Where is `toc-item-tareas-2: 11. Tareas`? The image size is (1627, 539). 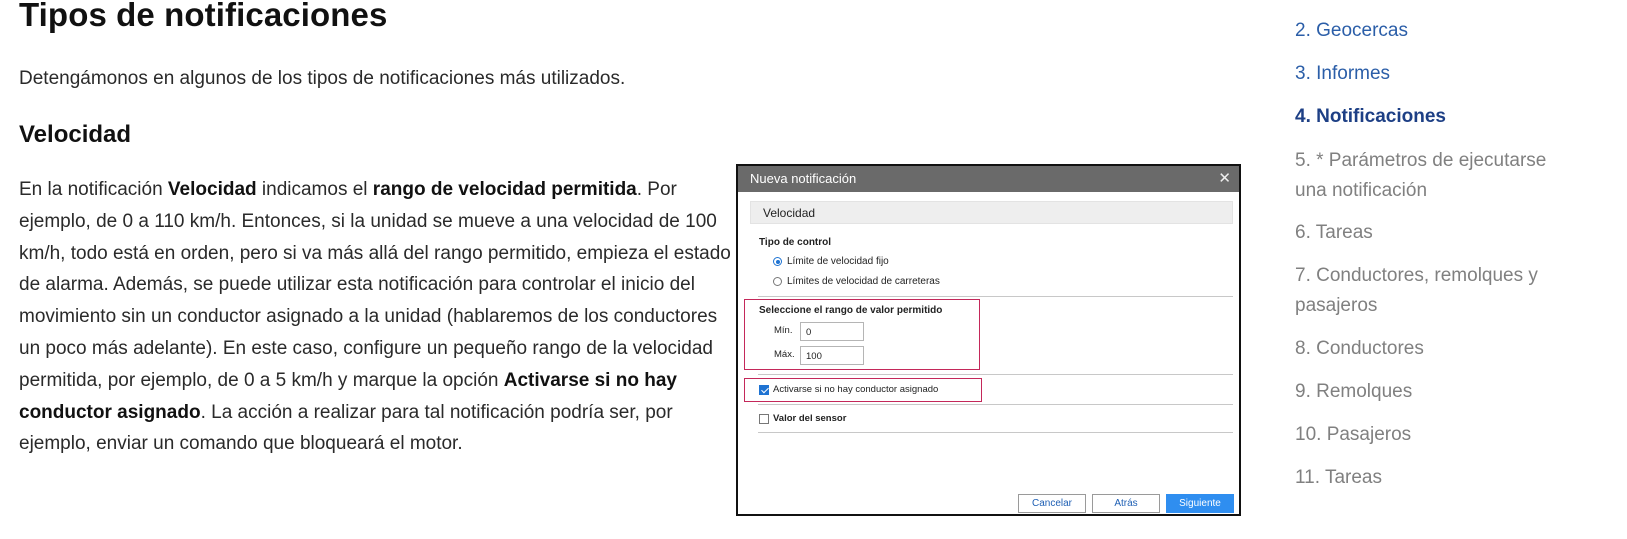 toc-item-tareas-2: 11. Tareas is located at coordinates (1460, 478).